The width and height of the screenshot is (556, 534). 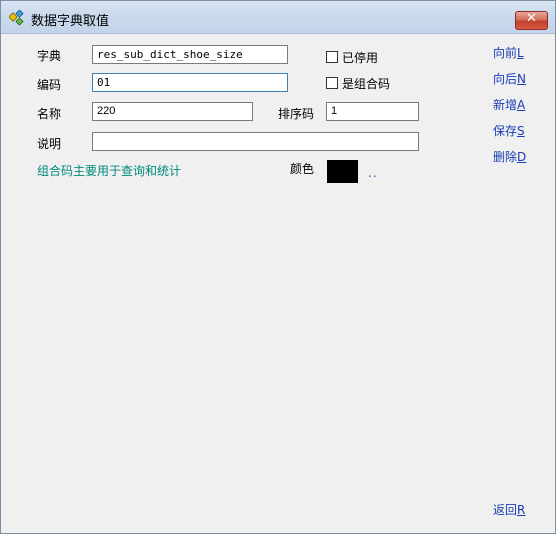 I want to click on save-button: 保存S, so click(x=509, y=130).